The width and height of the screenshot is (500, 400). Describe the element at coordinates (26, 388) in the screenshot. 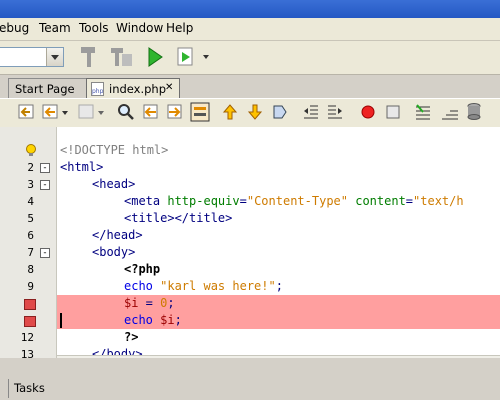

I see `tasks-tab: Tasks` at that location.